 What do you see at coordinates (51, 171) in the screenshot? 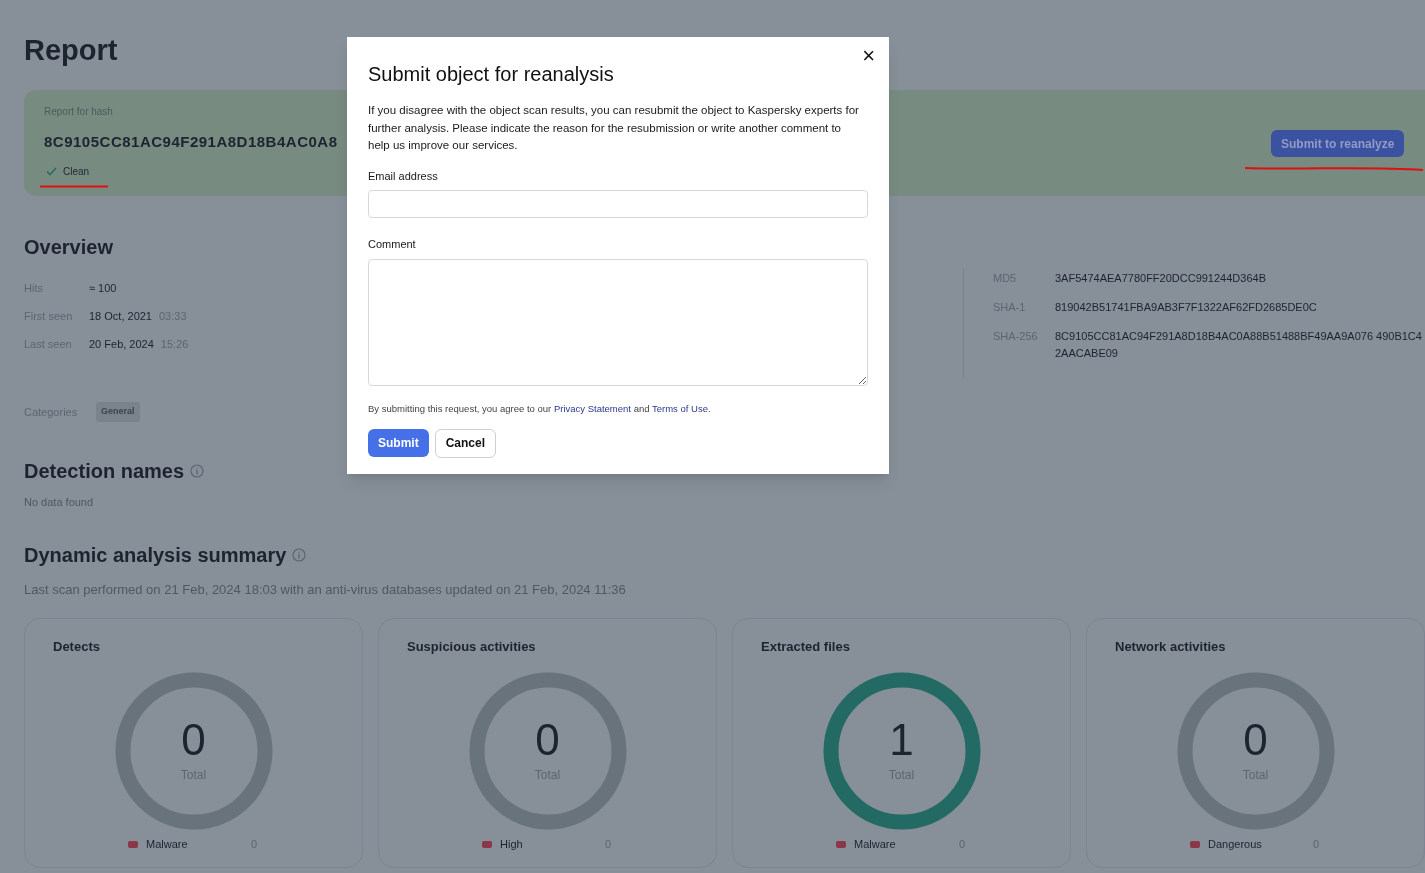
I see `check-icon` at bounding box center [51, 171].